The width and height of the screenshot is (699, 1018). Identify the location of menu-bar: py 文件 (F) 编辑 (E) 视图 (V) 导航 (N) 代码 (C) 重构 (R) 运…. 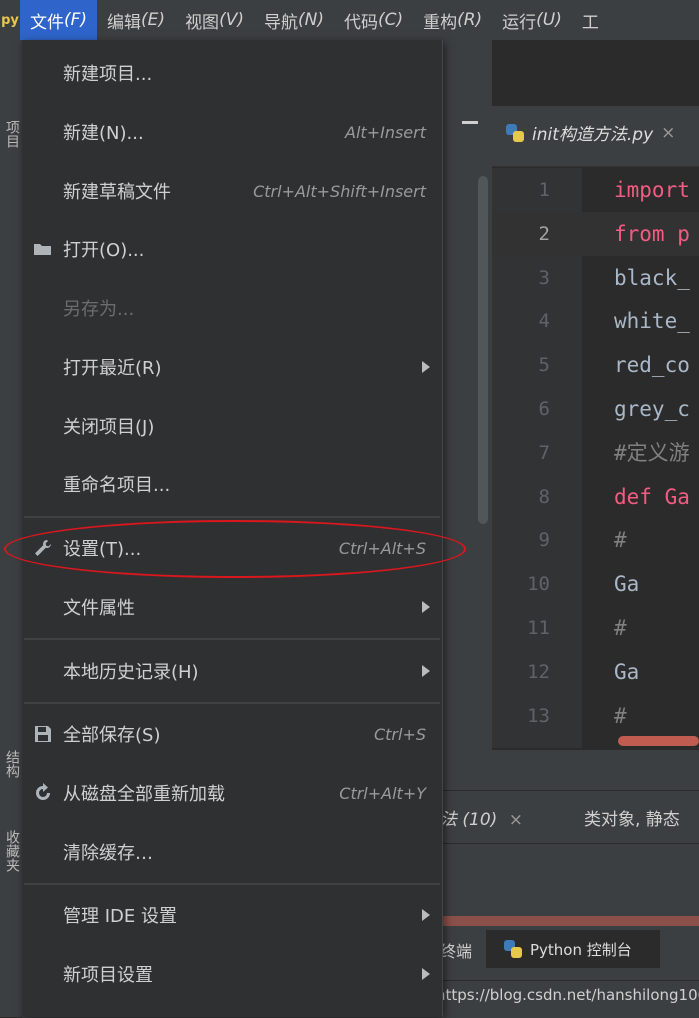
(349, 20).